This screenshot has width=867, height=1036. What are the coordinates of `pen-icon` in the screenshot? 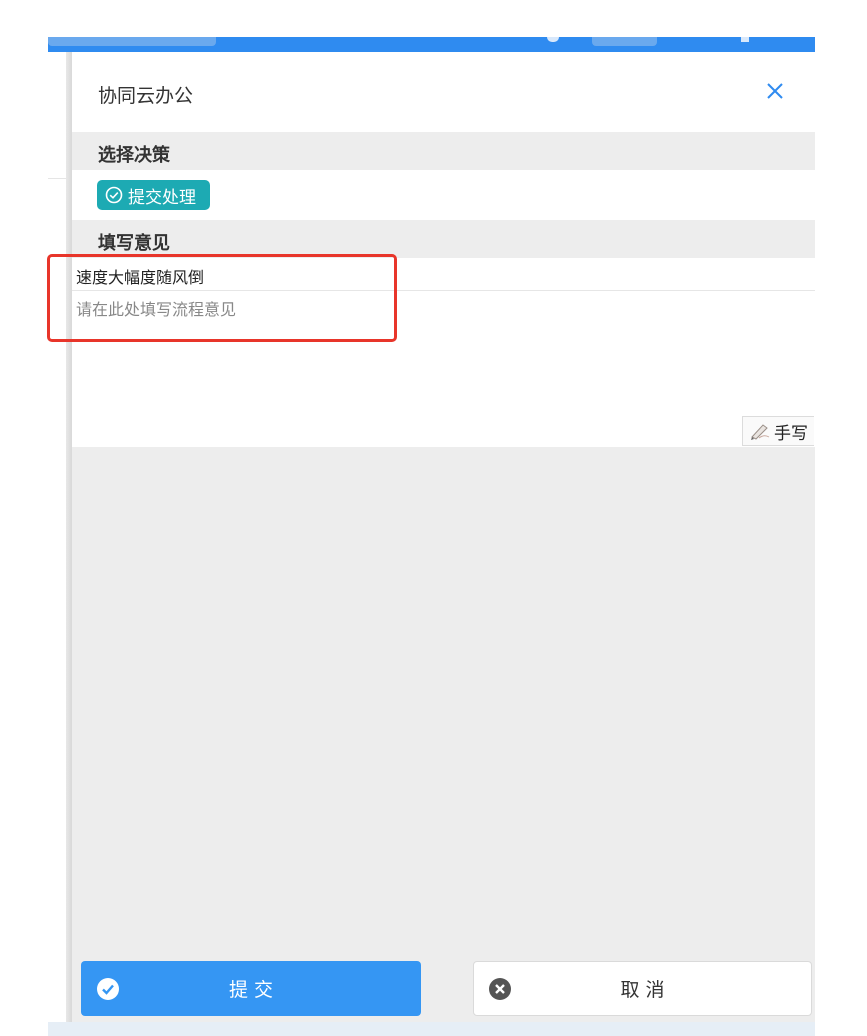 It's located at (760, 431).